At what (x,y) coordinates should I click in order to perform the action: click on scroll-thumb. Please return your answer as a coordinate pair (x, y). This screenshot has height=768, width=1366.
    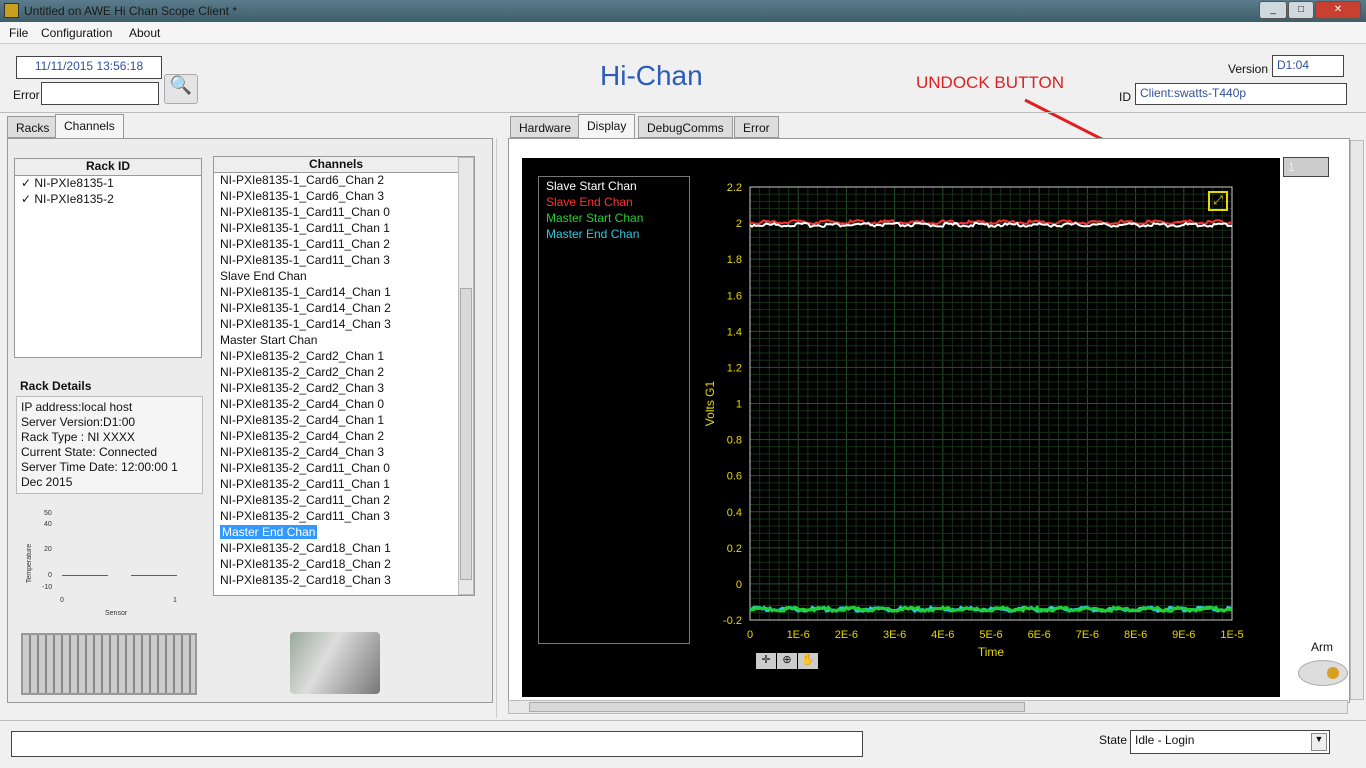
    Looking at the image, I should click on (466, 434).